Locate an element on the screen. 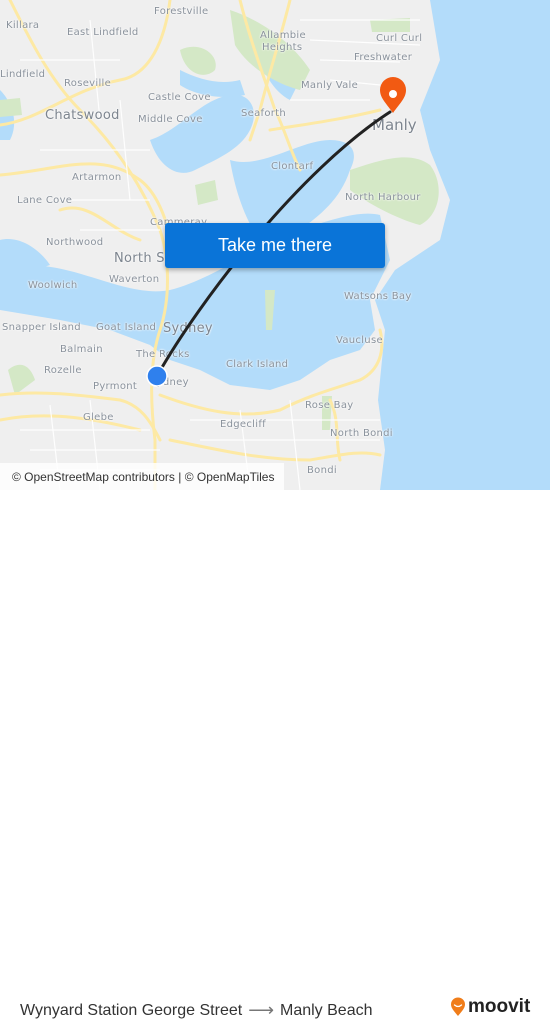 This screenshot has height=1021, width=550. moovit-logo: moovit is located at coordinates (490, 1007).